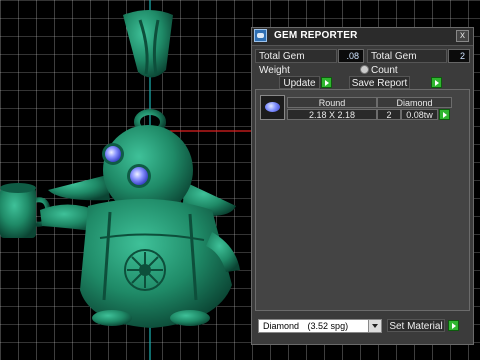 Image resolution: width=480 pixels, height=360 pixels. Describe the element at coordinates (462, 36) in the screenshot. I see `close-button: x` at that location.